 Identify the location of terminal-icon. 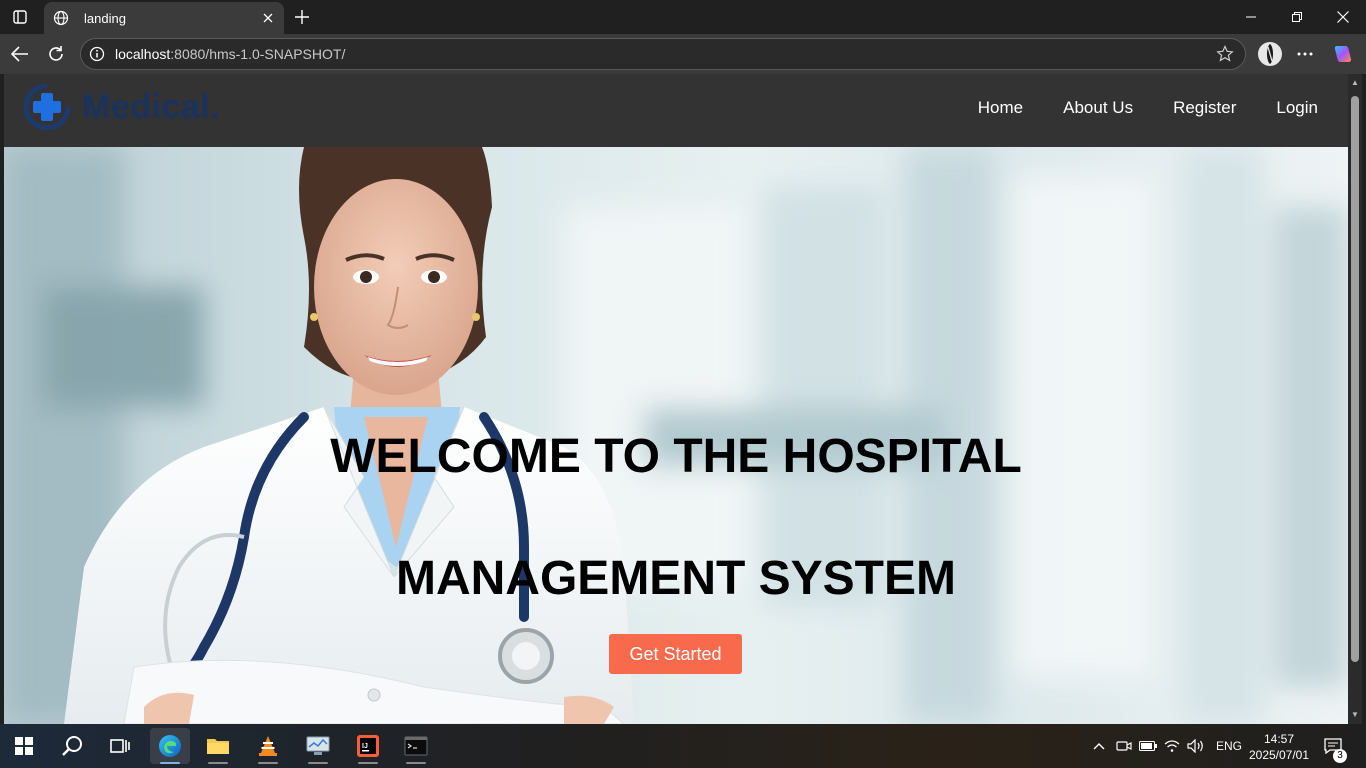
(416, 746).